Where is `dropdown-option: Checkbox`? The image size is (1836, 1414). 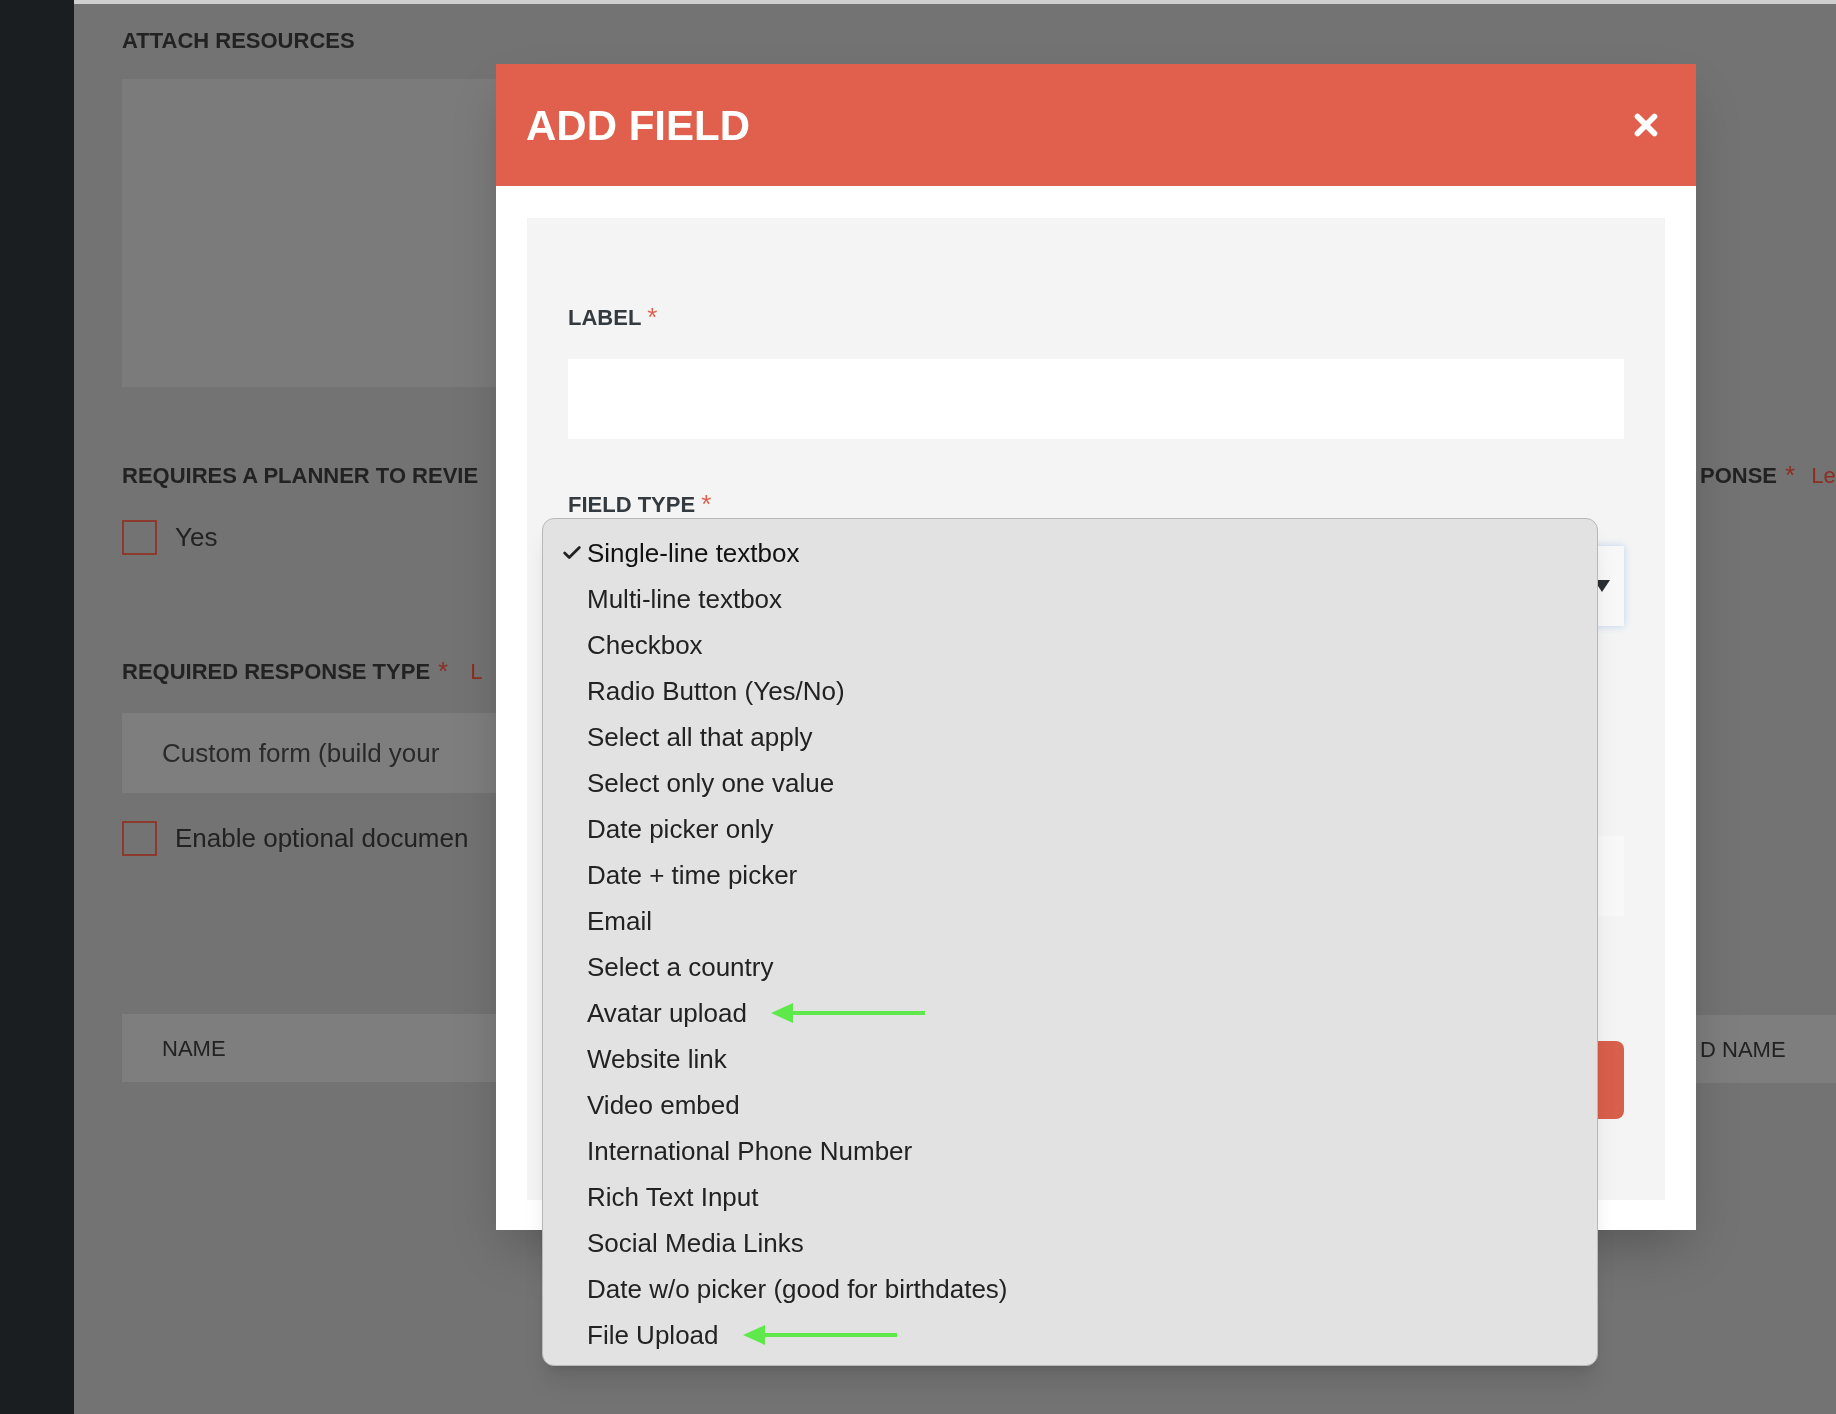
dropdown-option: Checkbox is located at coordinates (645, 645).